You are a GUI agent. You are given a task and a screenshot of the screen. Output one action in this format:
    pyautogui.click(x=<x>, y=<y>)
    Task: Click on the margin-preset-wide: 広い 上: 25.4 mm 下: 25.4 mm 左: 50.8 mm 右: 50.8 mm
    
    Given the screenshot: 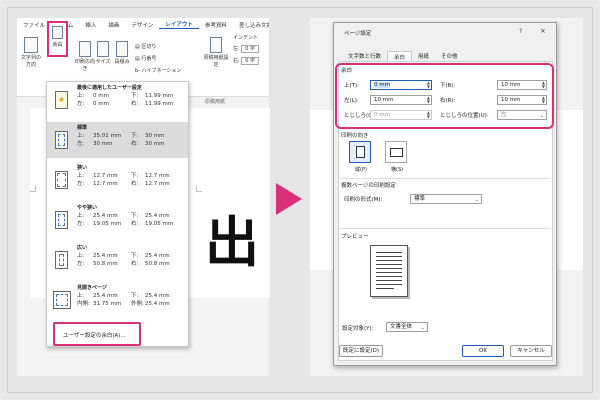 What is the action you would take?
    pyautogui.click(x=117, y=260)
    